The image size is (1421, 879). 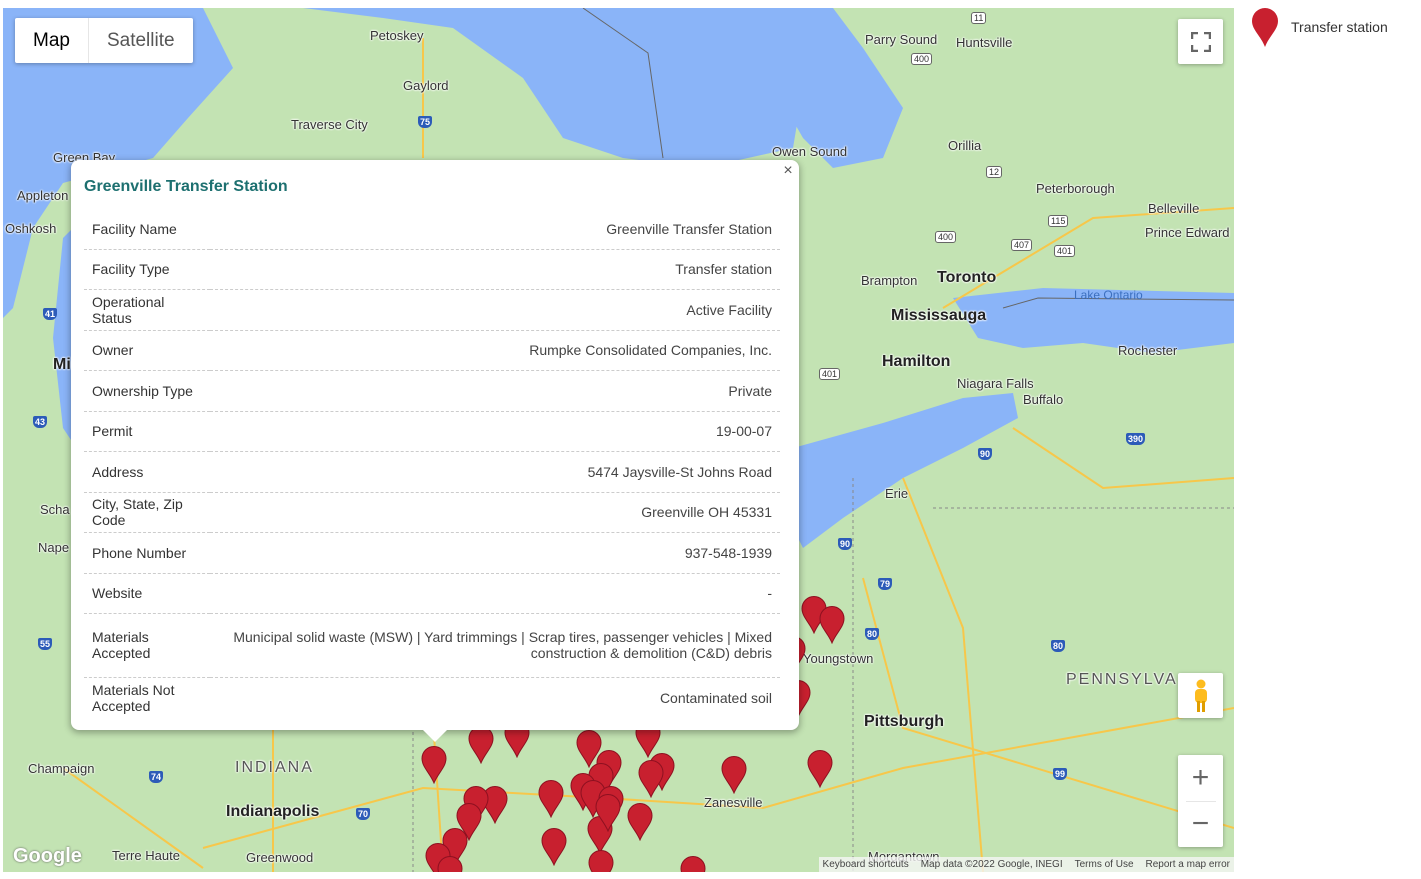 I want to click on highway-shield: 401, so click(x=830, y=374).